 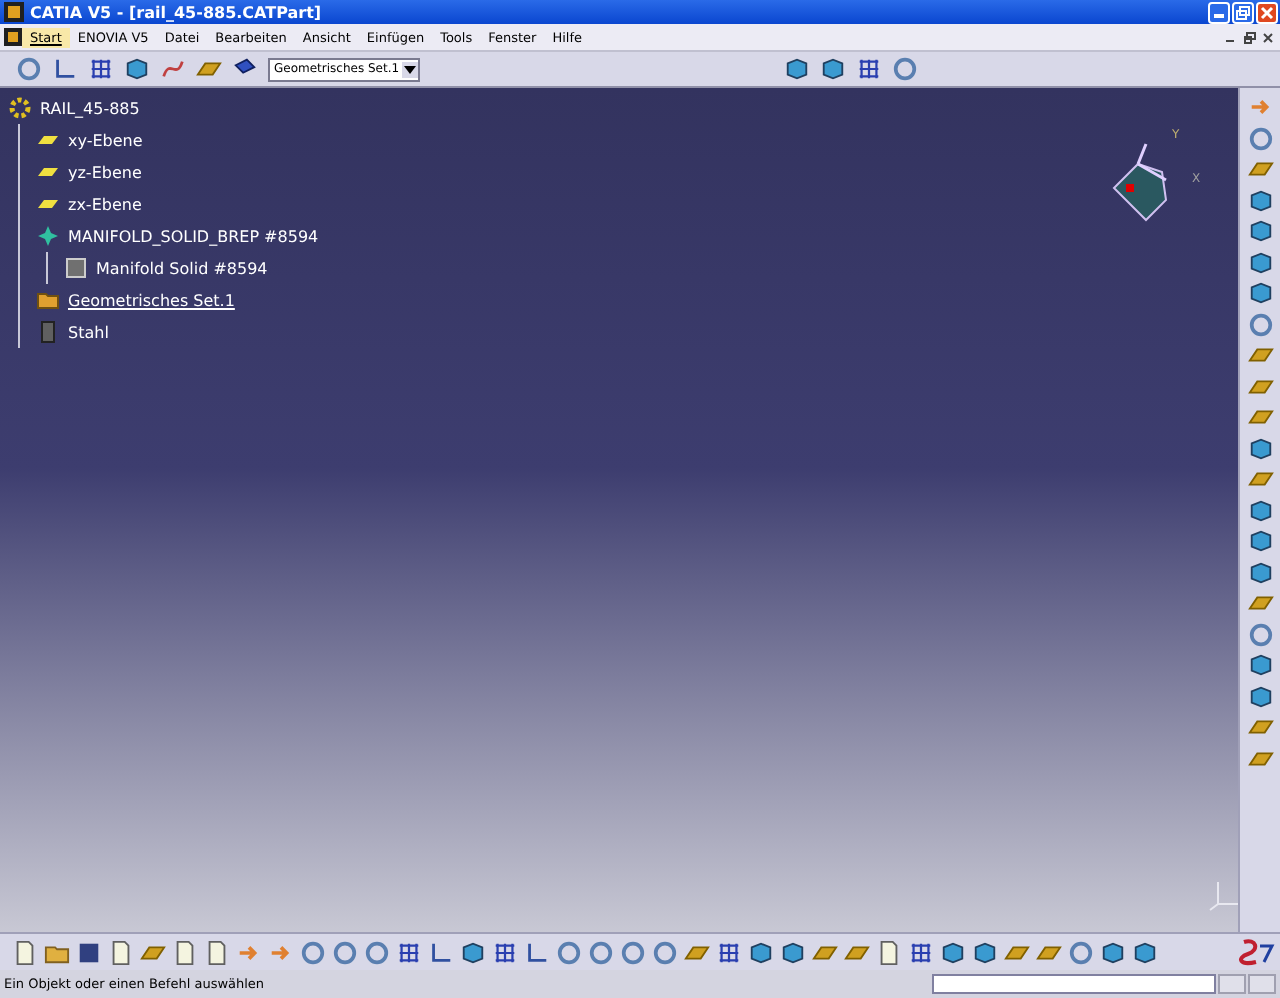 I want to click on tree-item: Manifold Solid #8594, so click(x=182, y=268).